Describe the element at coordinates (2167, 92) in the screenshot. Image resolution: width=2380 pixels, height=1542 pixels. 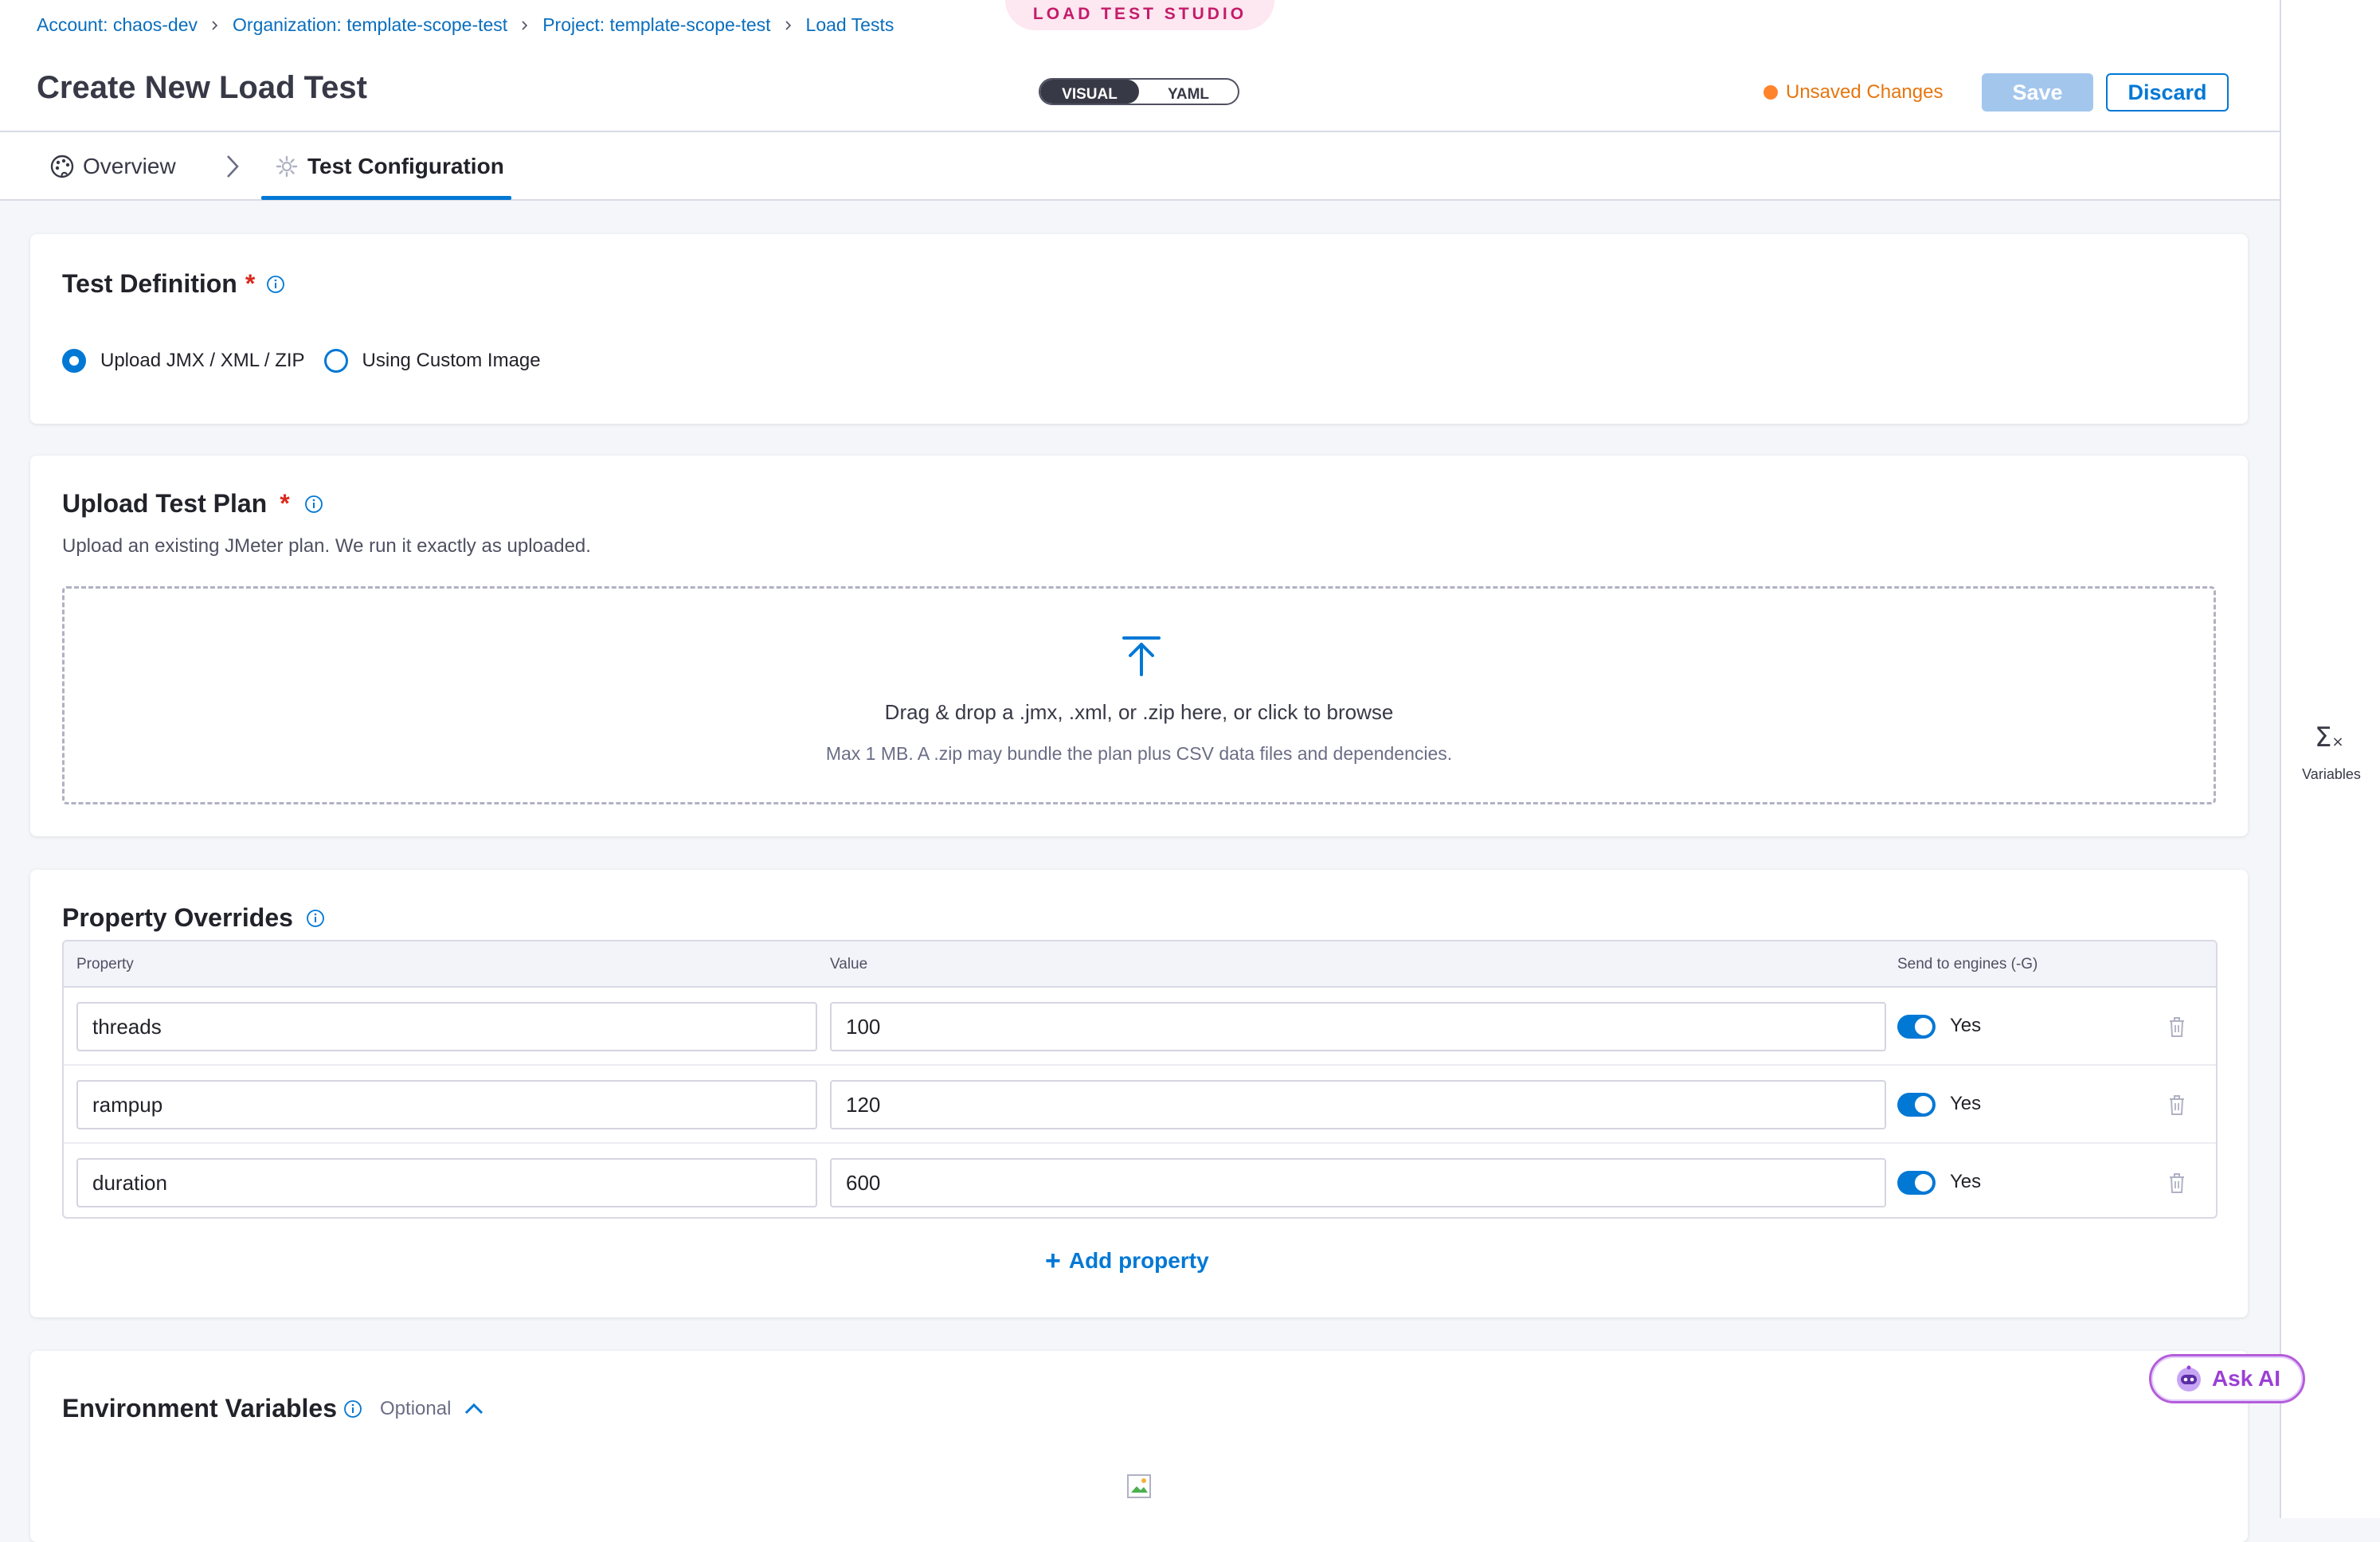
I see `discard-button: Discard` at that location.